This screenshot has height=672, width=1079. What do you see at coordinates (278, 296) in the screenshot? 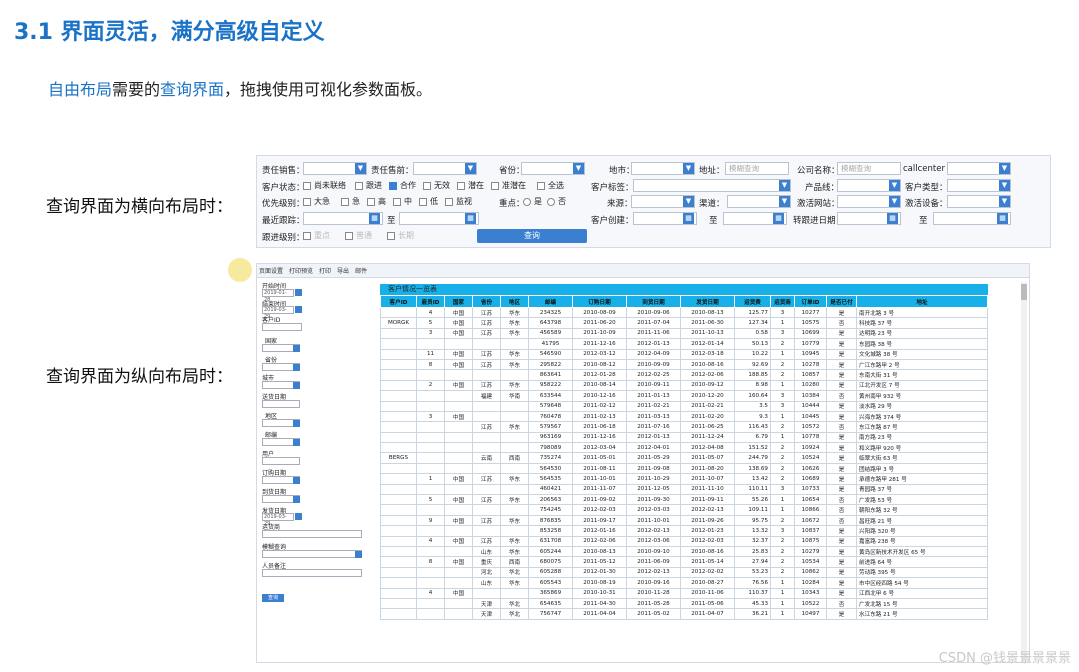
I see `start-date-input: 2019-01-28` at bounding box center [278, 296].